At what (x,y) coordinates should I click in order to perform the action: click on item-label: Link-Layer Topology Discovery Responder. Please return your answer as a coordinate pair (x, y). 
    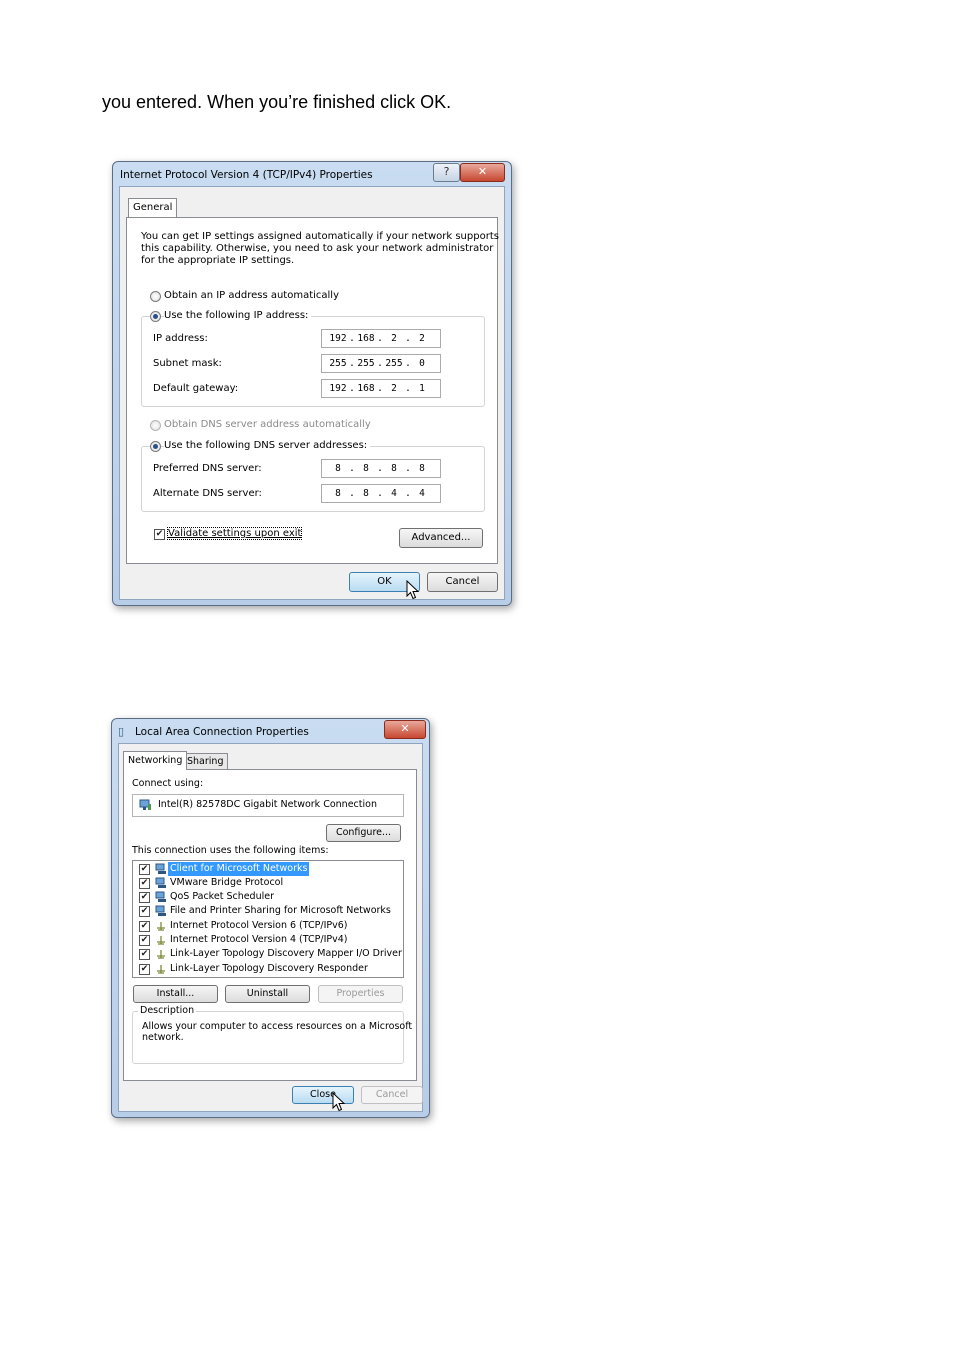
    Looking at the image, I should click on (269, 968).